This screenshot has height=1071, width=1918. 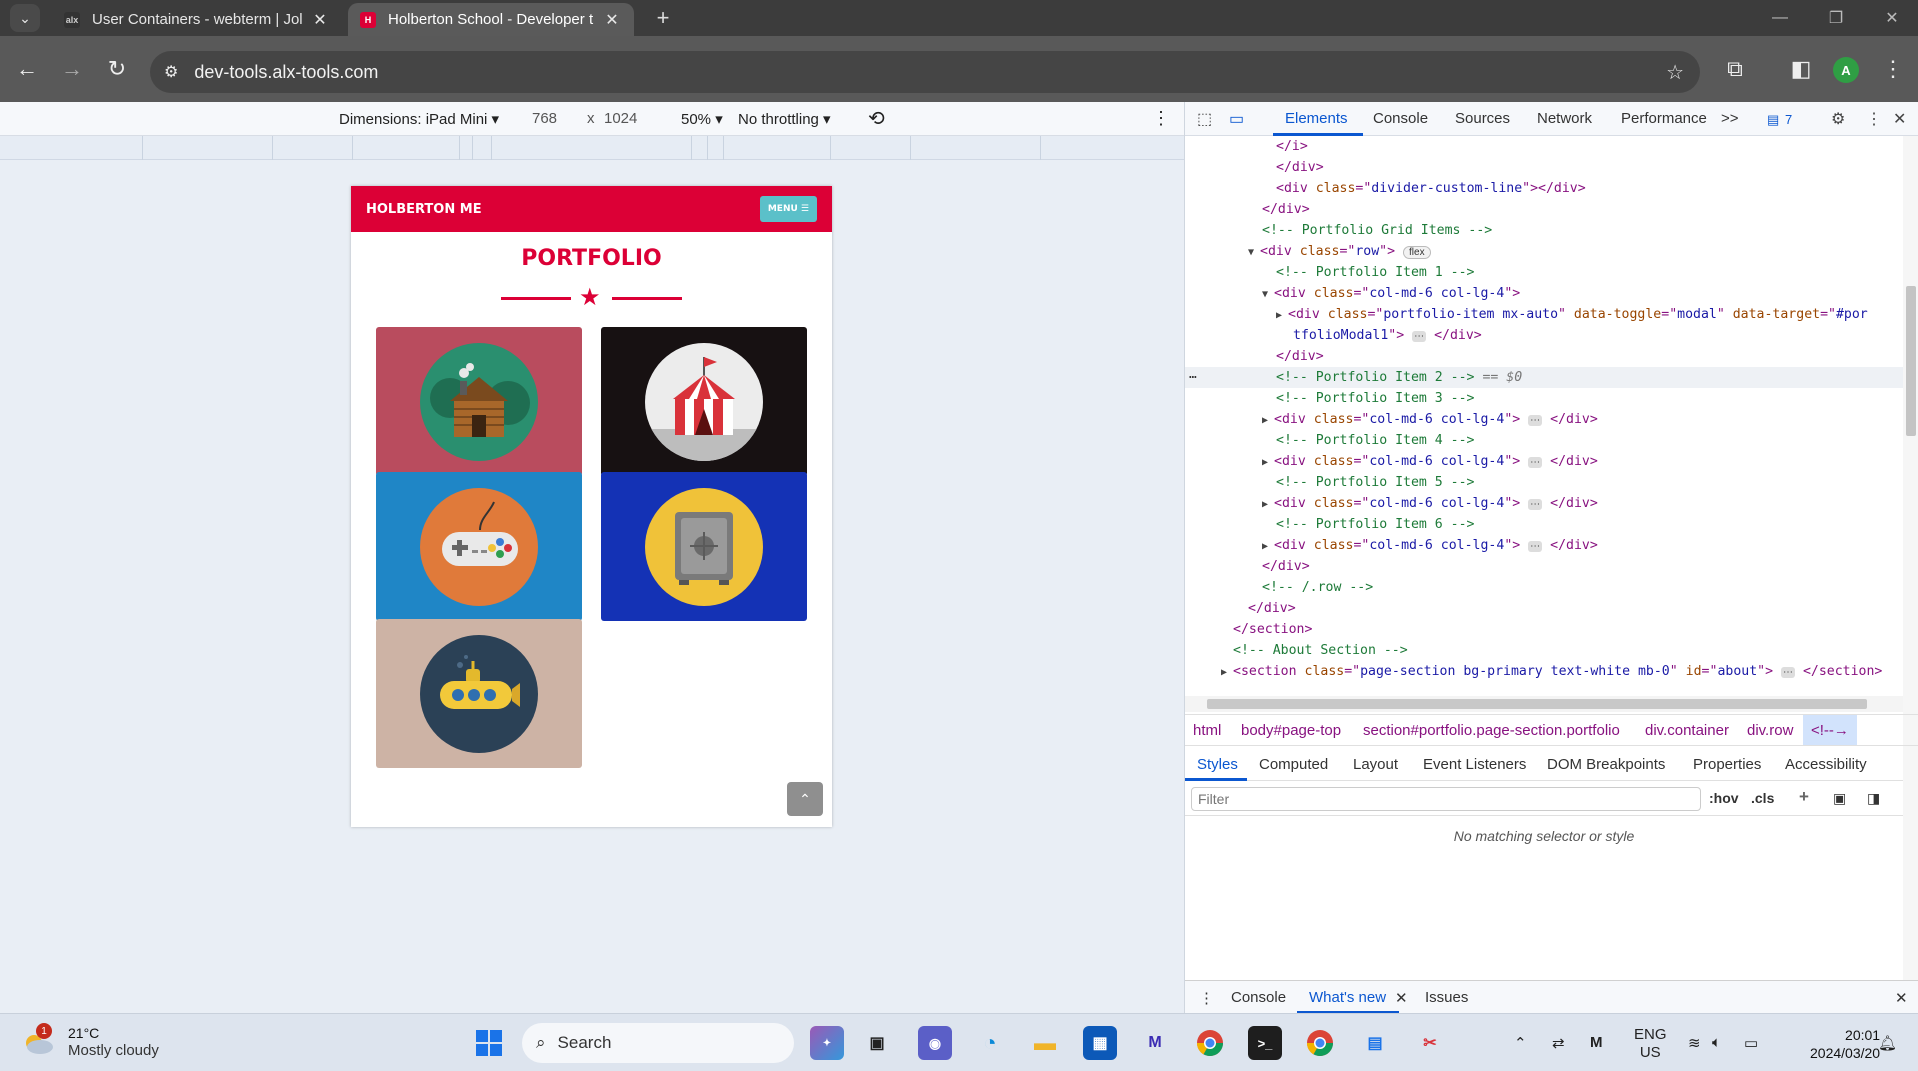 What do you see at coordinates (479, 546) in the screenshot?
I see `portfolio-item-game` at bounding box center [479, 546].